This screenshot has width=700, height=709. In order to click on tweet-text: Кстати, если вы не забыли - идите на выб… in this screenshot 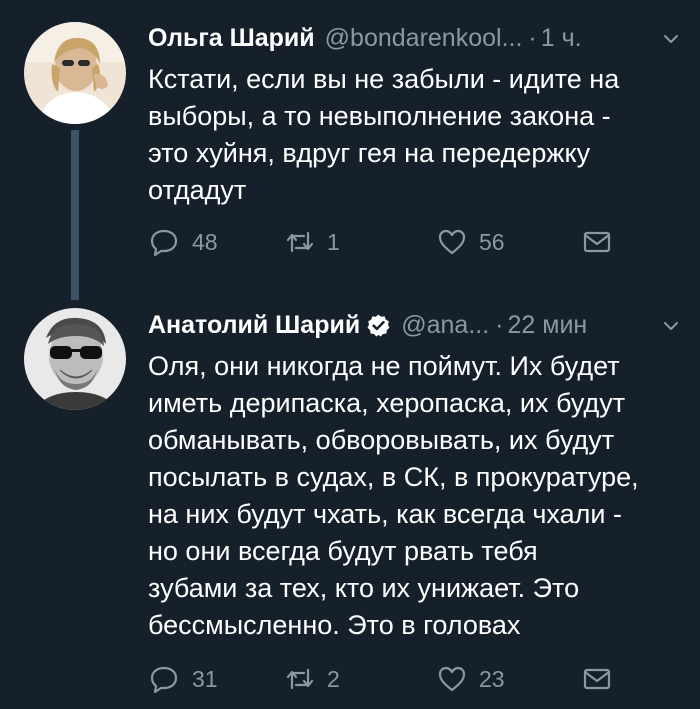, I will do `click(384, 134)`.